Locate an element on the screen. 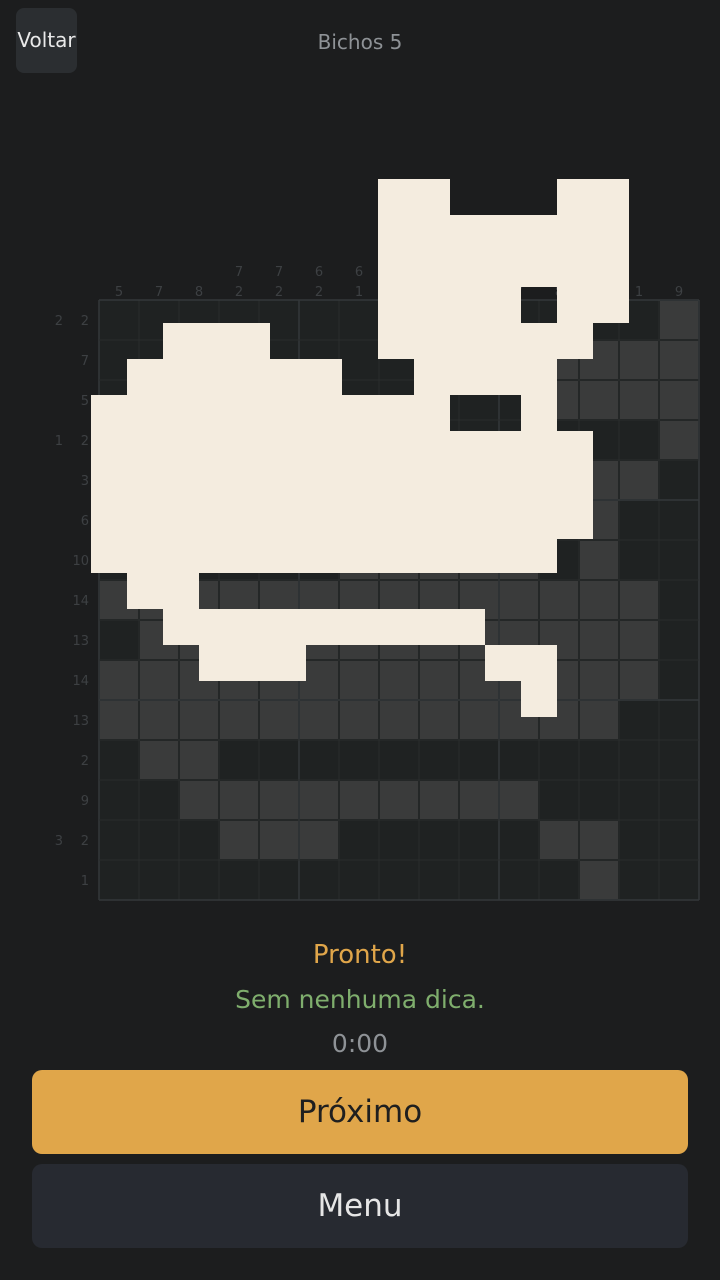  column-clue: 9 is located at coordinates (679, 292).